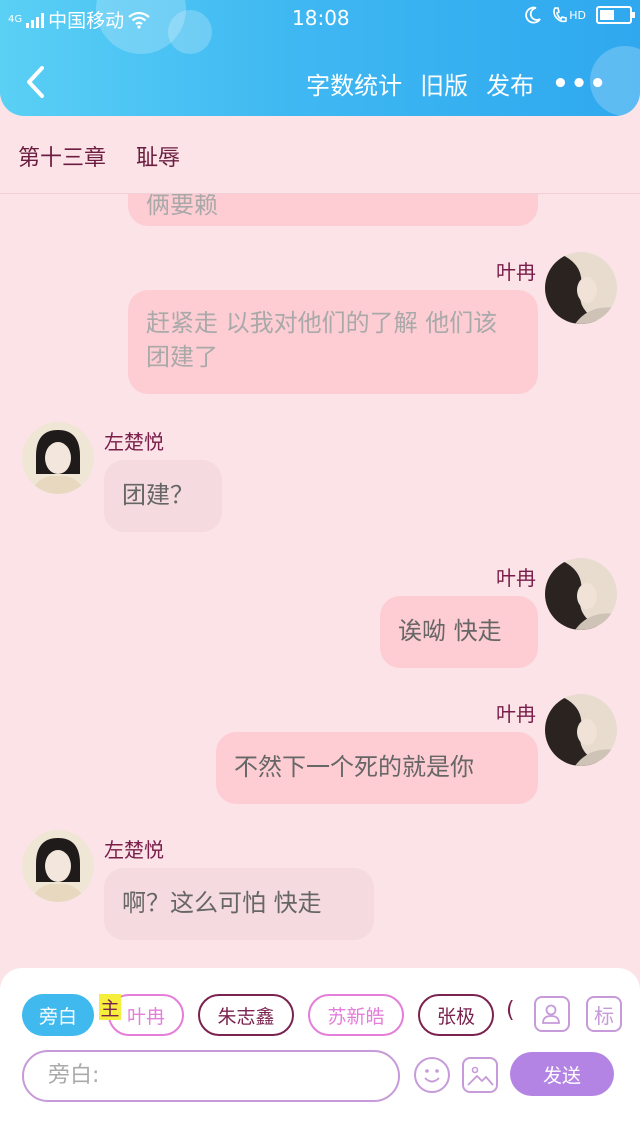  I want to click on image-upload-icon, so click(480, 1075).